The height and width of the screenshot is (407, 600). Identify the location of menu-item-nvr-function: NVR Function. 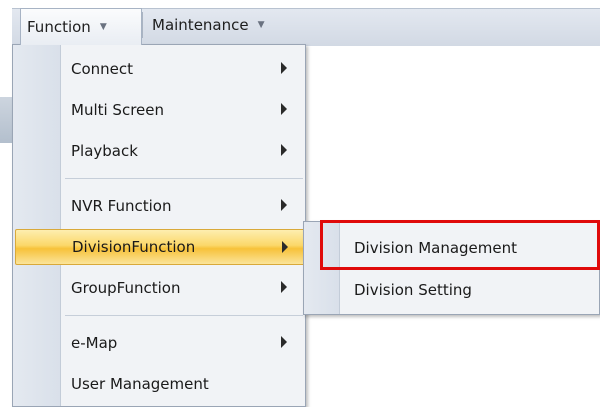
(159, 206).